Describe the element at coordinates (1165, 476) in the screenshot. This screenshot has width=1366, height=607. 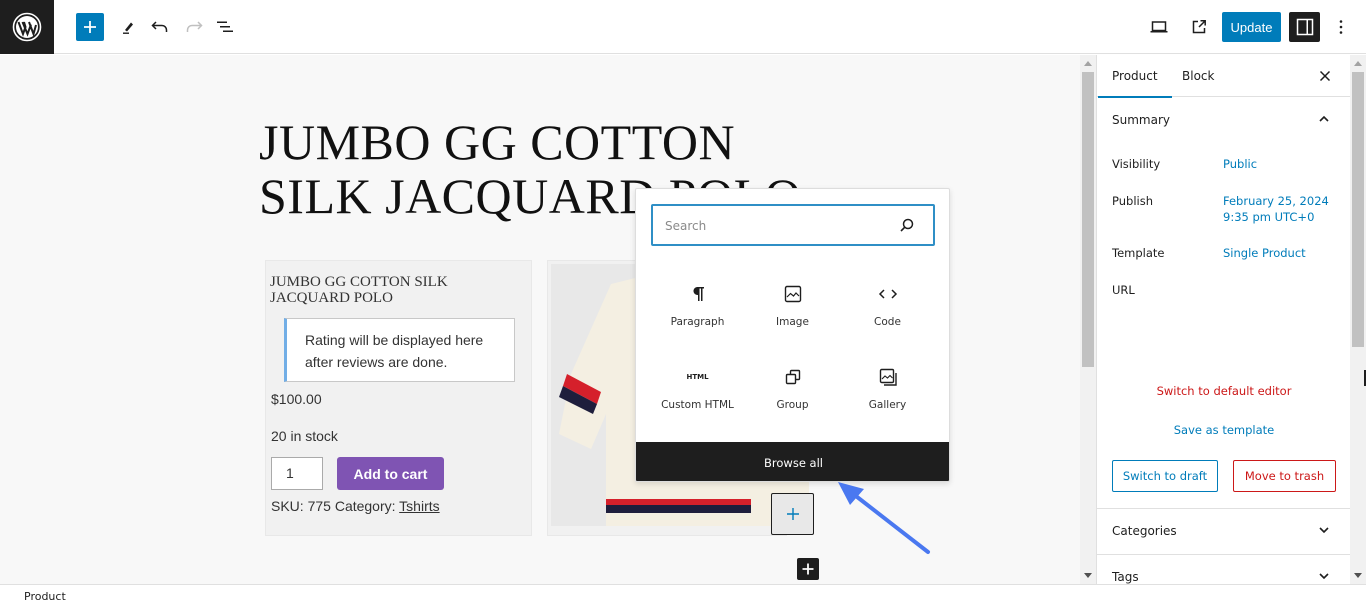
I see `switch-to-draft-button: Switch to draft` at that location.